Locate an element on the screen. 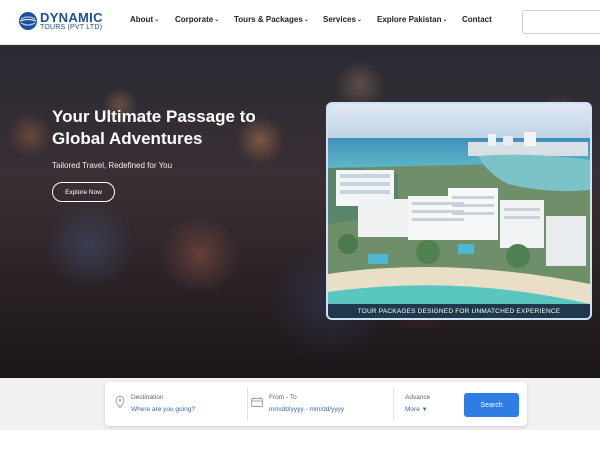 The height and width of the screenshot is (450, 600). advance-select: More ▼ is located at coordinates (416, 409).